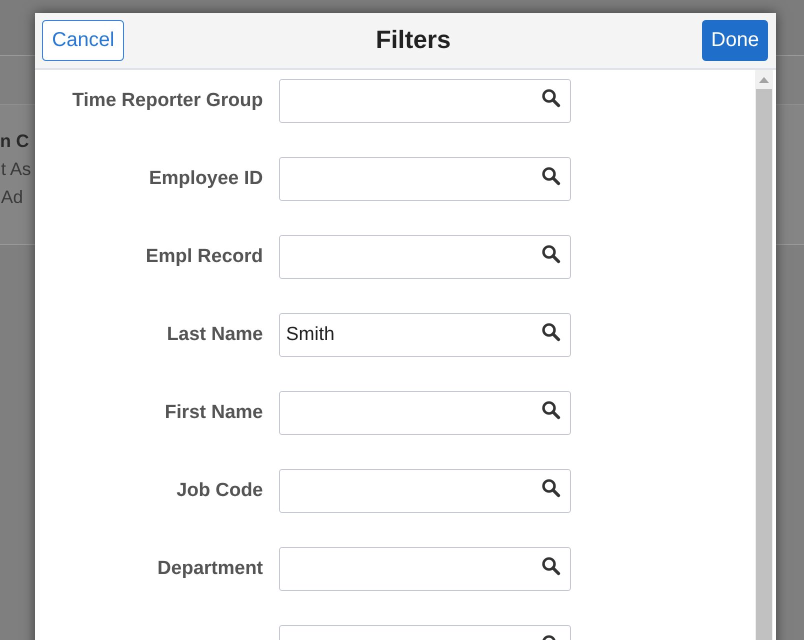 The width and height of the screenshot is (804, 640). What do you see at coordinates (210, 569) in the screenshot?
I see `field-label: Department` at bounding box center [210, 569].